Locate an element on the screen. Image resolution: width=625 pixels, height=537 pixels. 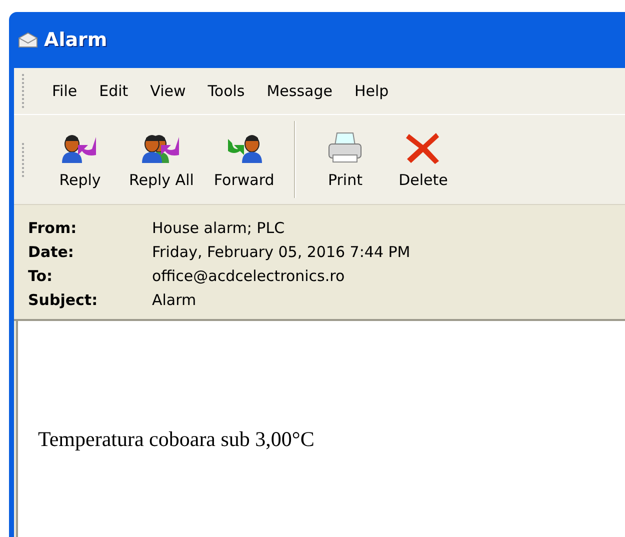
toolbar-button: Delete is located at coordinates (423, 159).